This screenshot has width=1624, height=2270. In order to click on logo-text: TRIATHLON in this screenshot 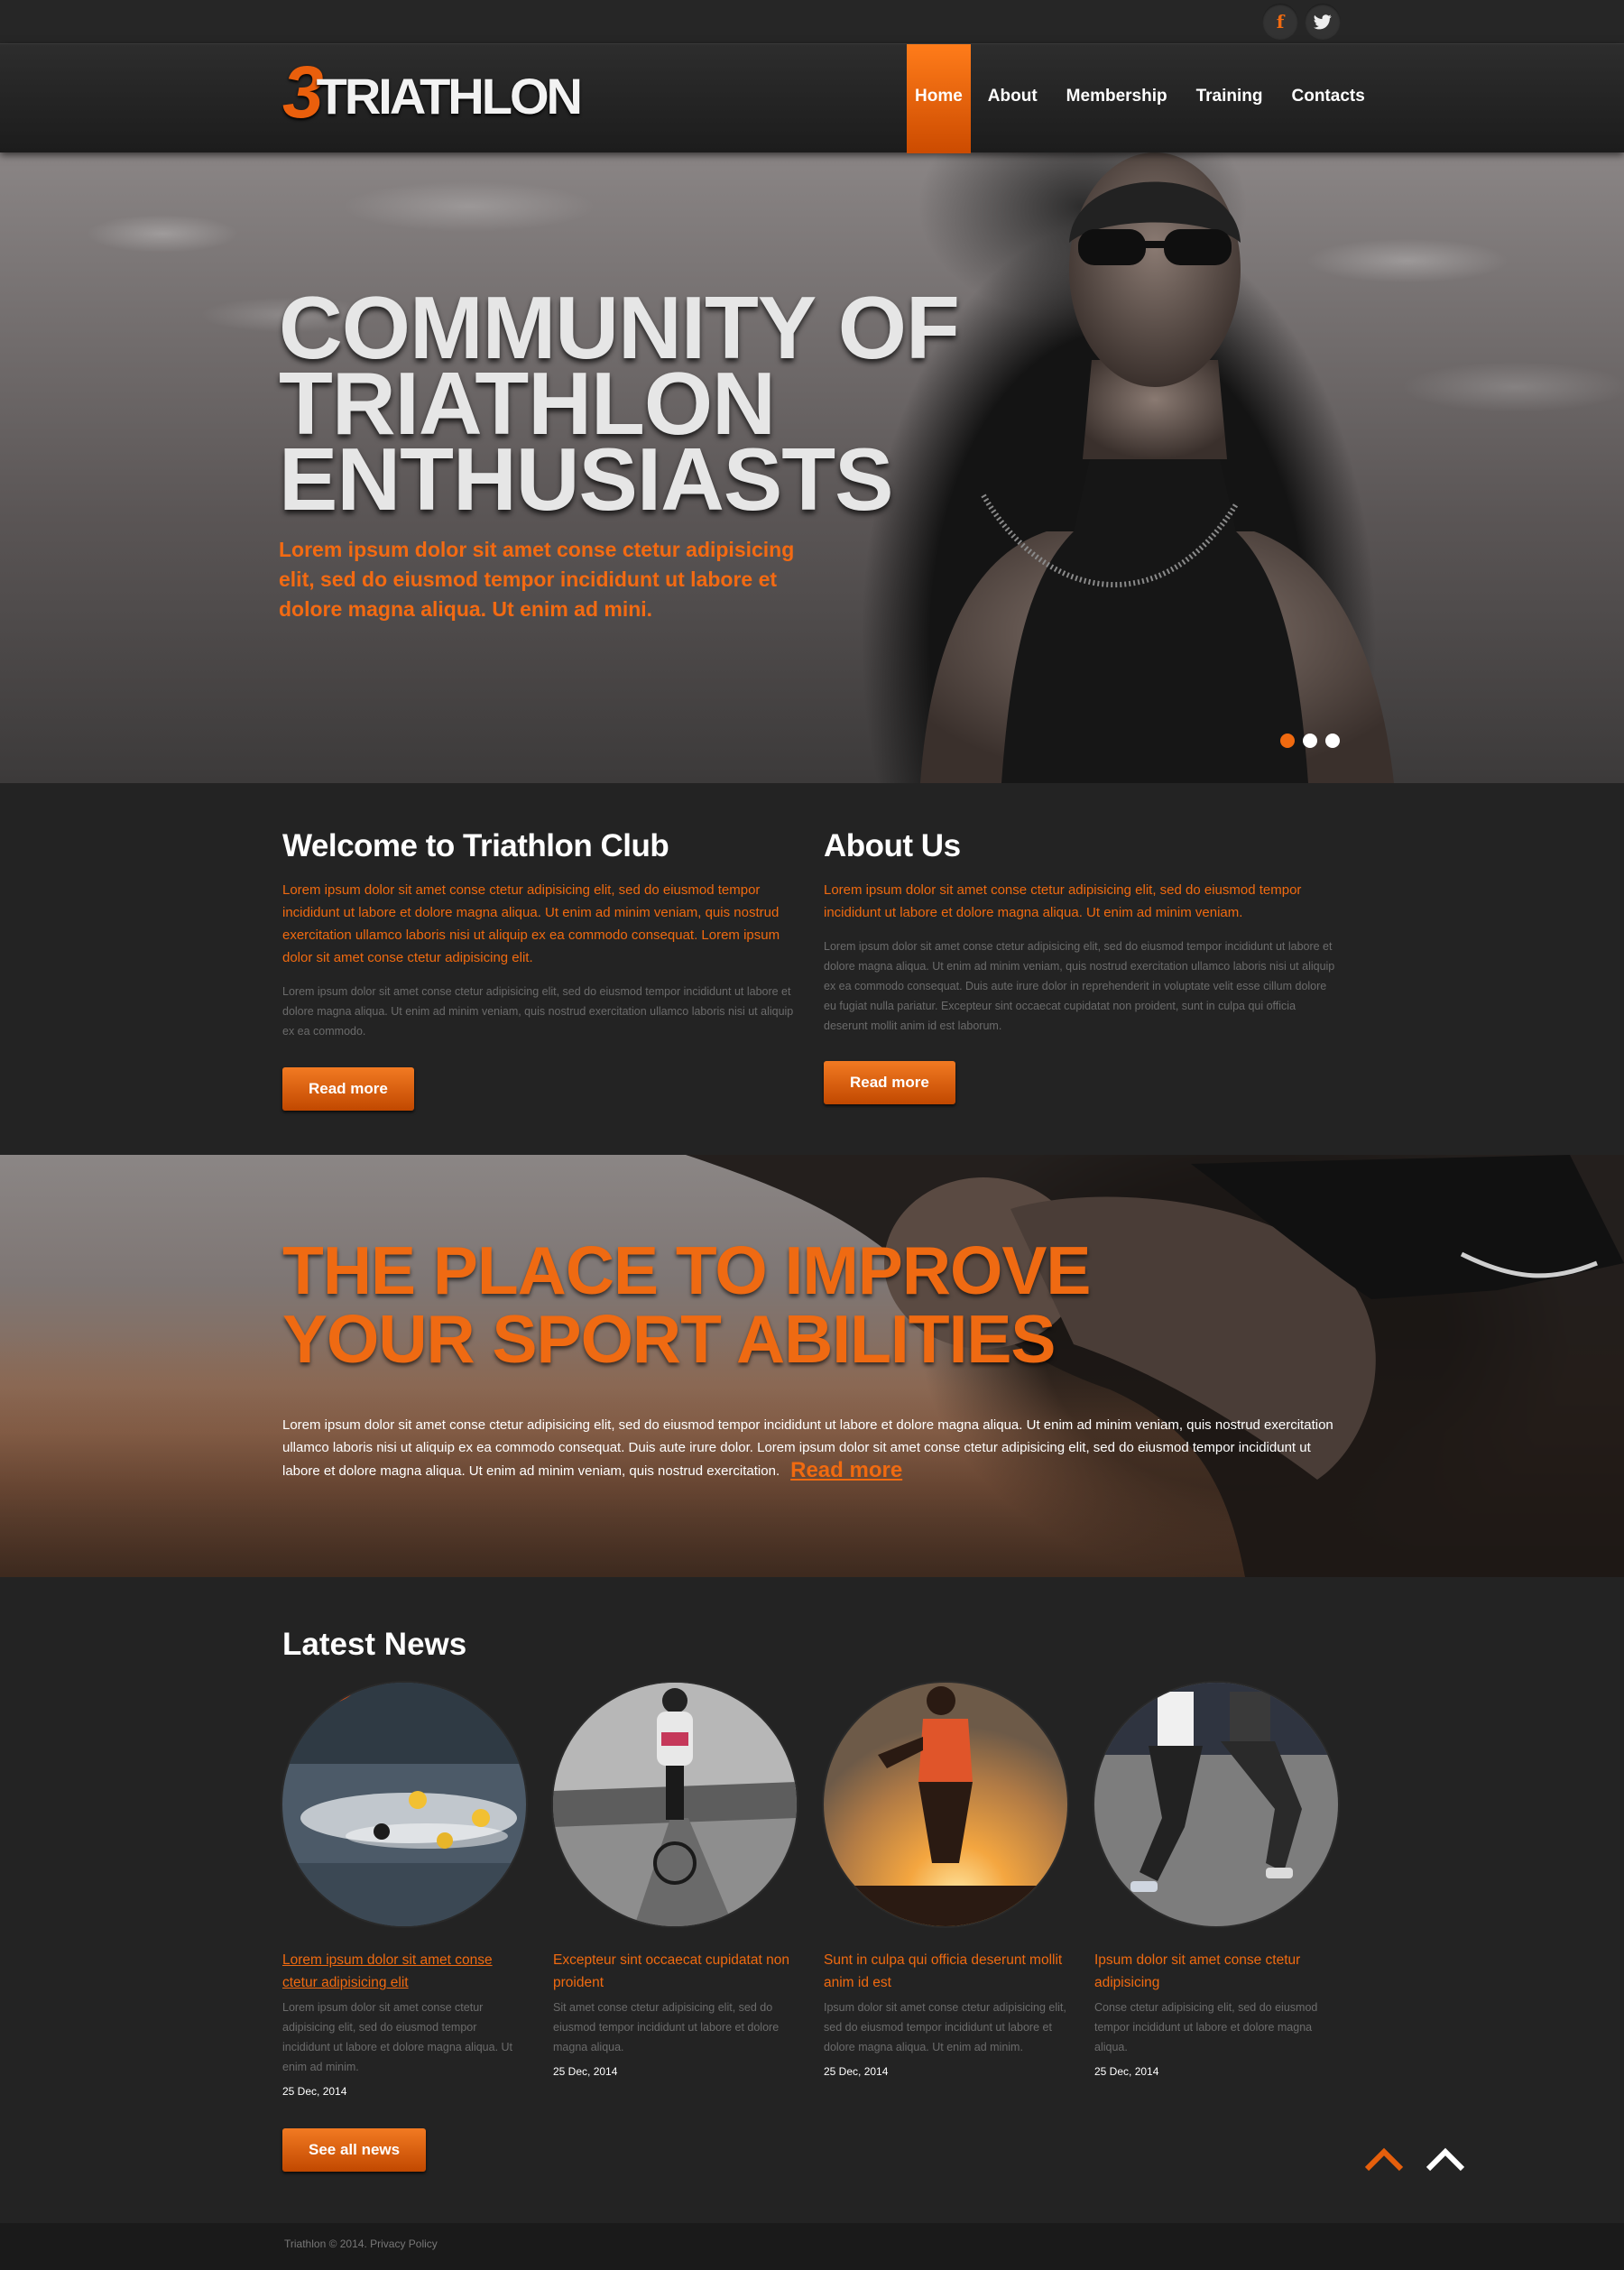, I will do `click(450, 96)`.